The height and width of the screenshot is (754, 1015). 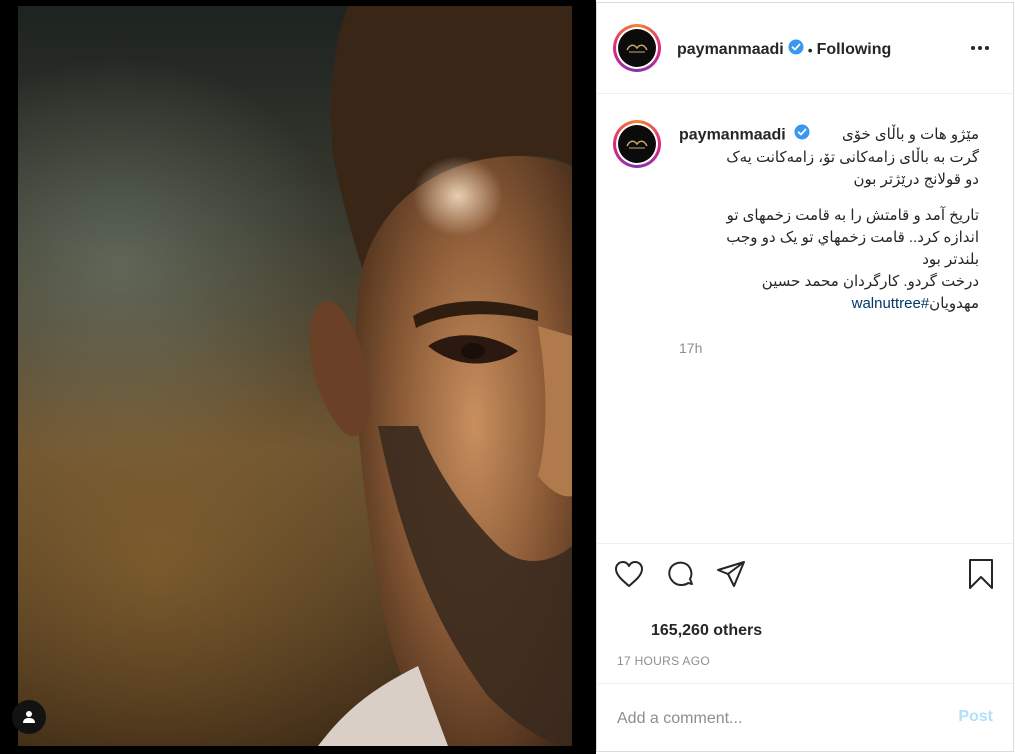 I want to click on caption-avatar, so click(x=637, y=144).